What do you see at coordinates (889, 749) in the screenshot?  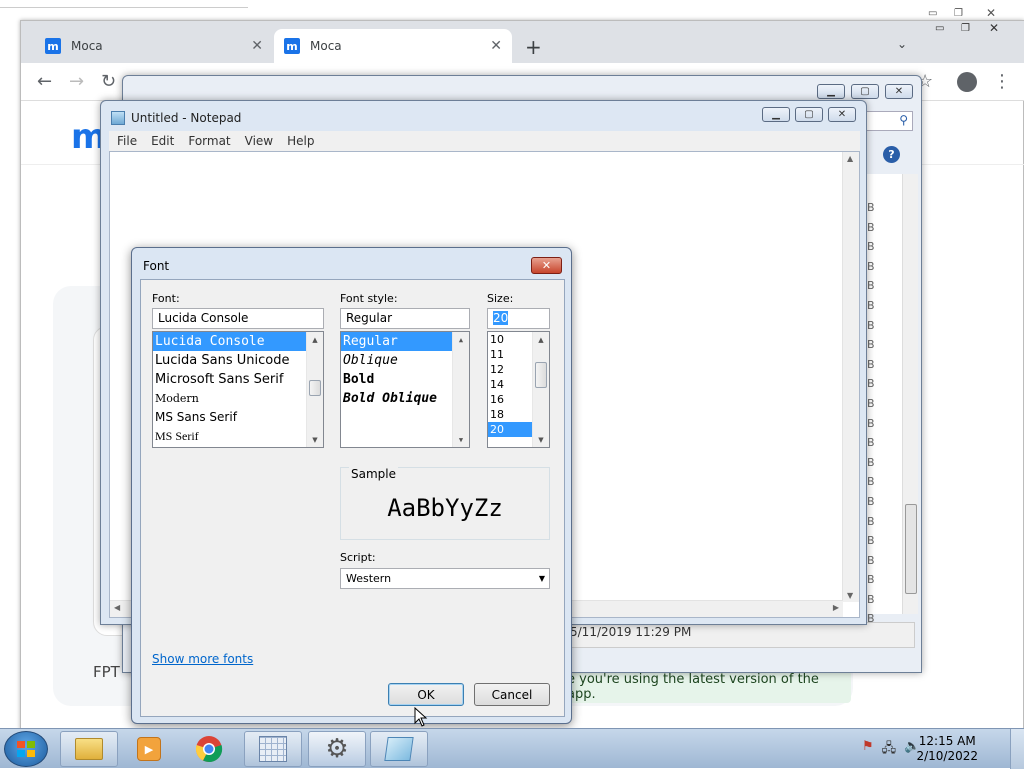 I see `network-icon: 🖧` at bounding box center [889, 749].